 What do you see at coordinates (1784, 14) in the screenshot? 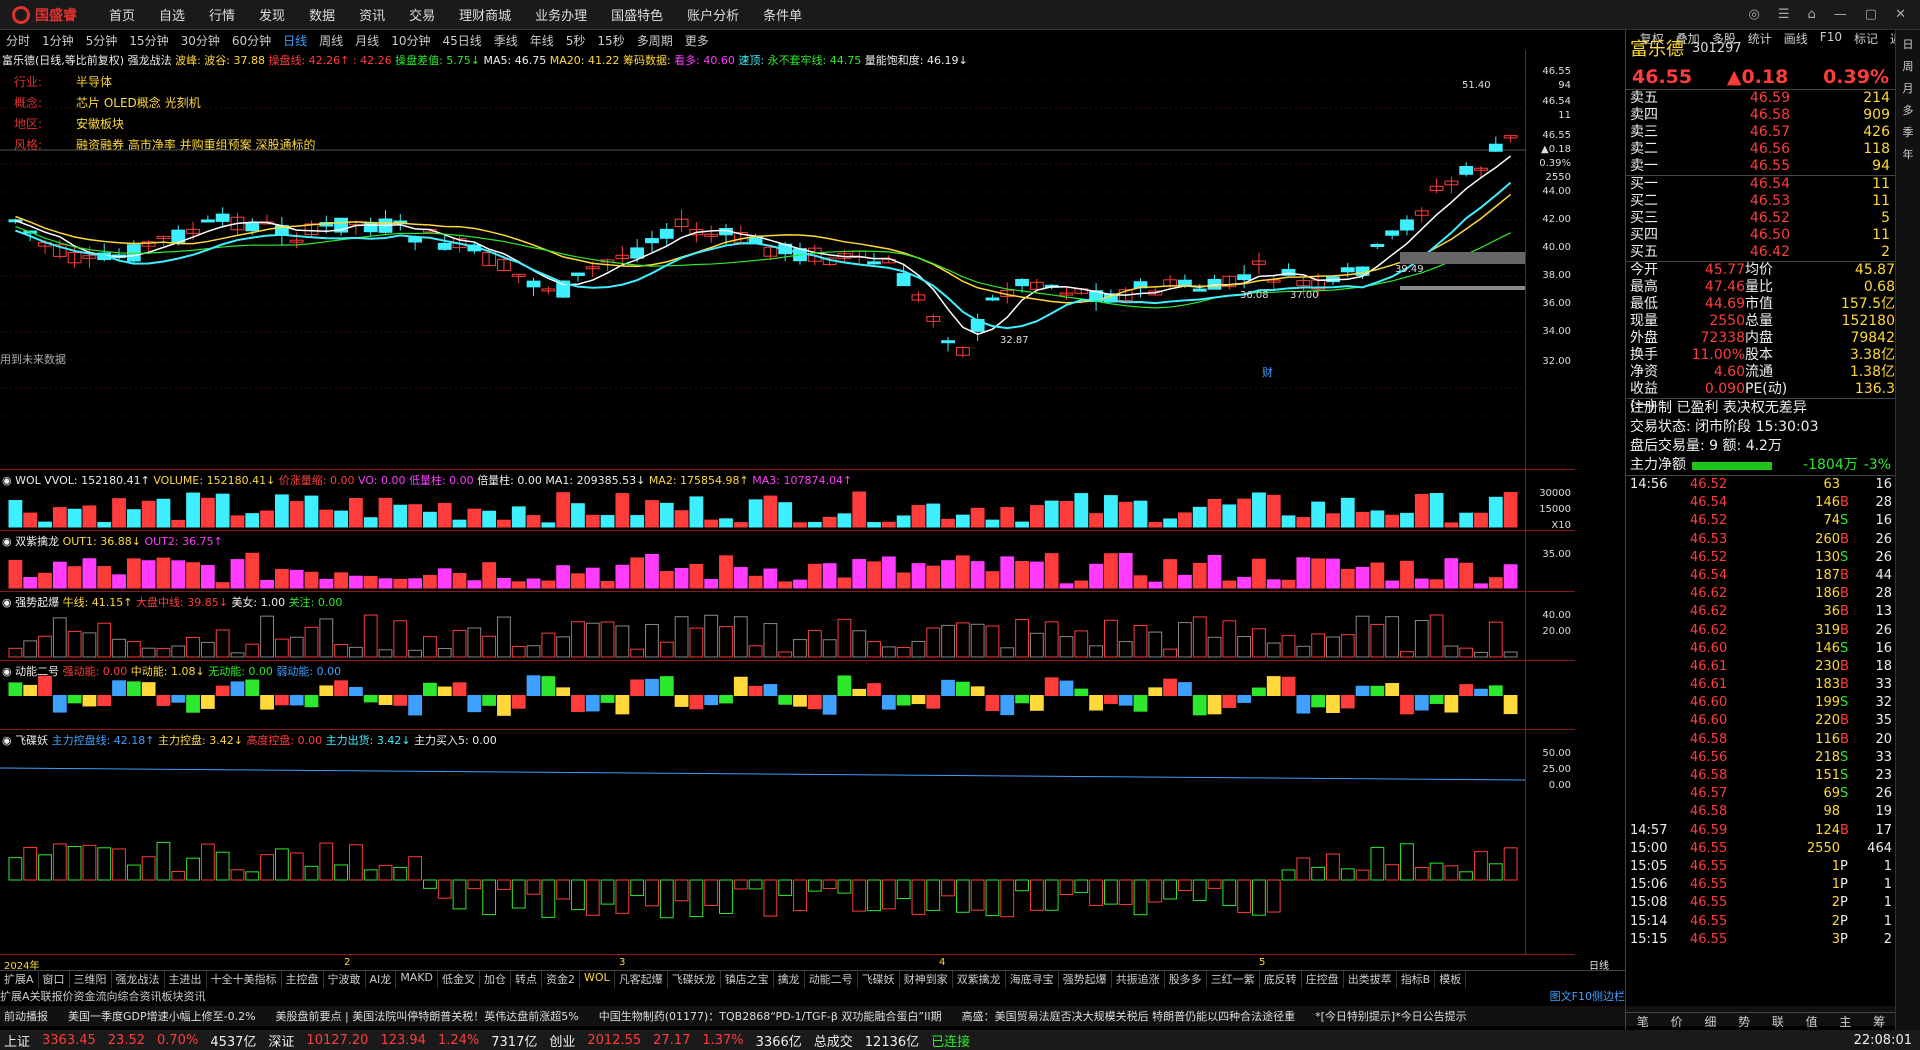
I see `menu-icon: ☰` at bounding box center [1784, 14].